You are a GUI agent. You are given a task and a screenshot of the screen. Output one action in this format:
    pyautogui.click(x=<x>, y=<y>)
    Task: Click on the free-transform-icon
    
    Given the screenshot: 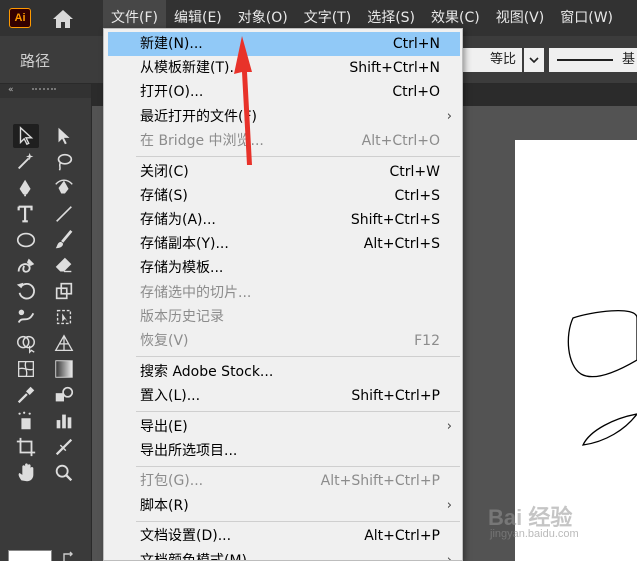 What is the action you would take?
    pyautogui.click(x=64, y=317)
    